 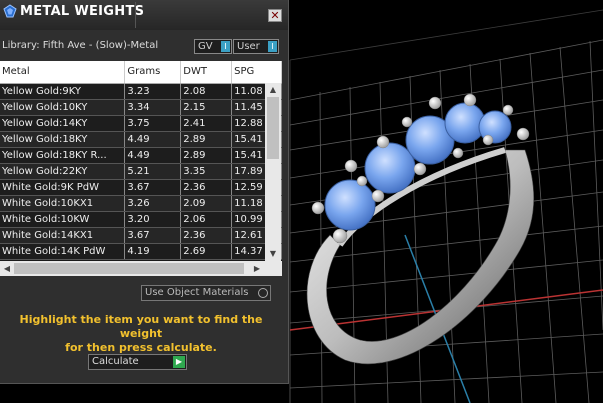 I want to click on table-row: Yellow Gold:18KY 4.49 2.89 15.41, so click(x=141, y=139).